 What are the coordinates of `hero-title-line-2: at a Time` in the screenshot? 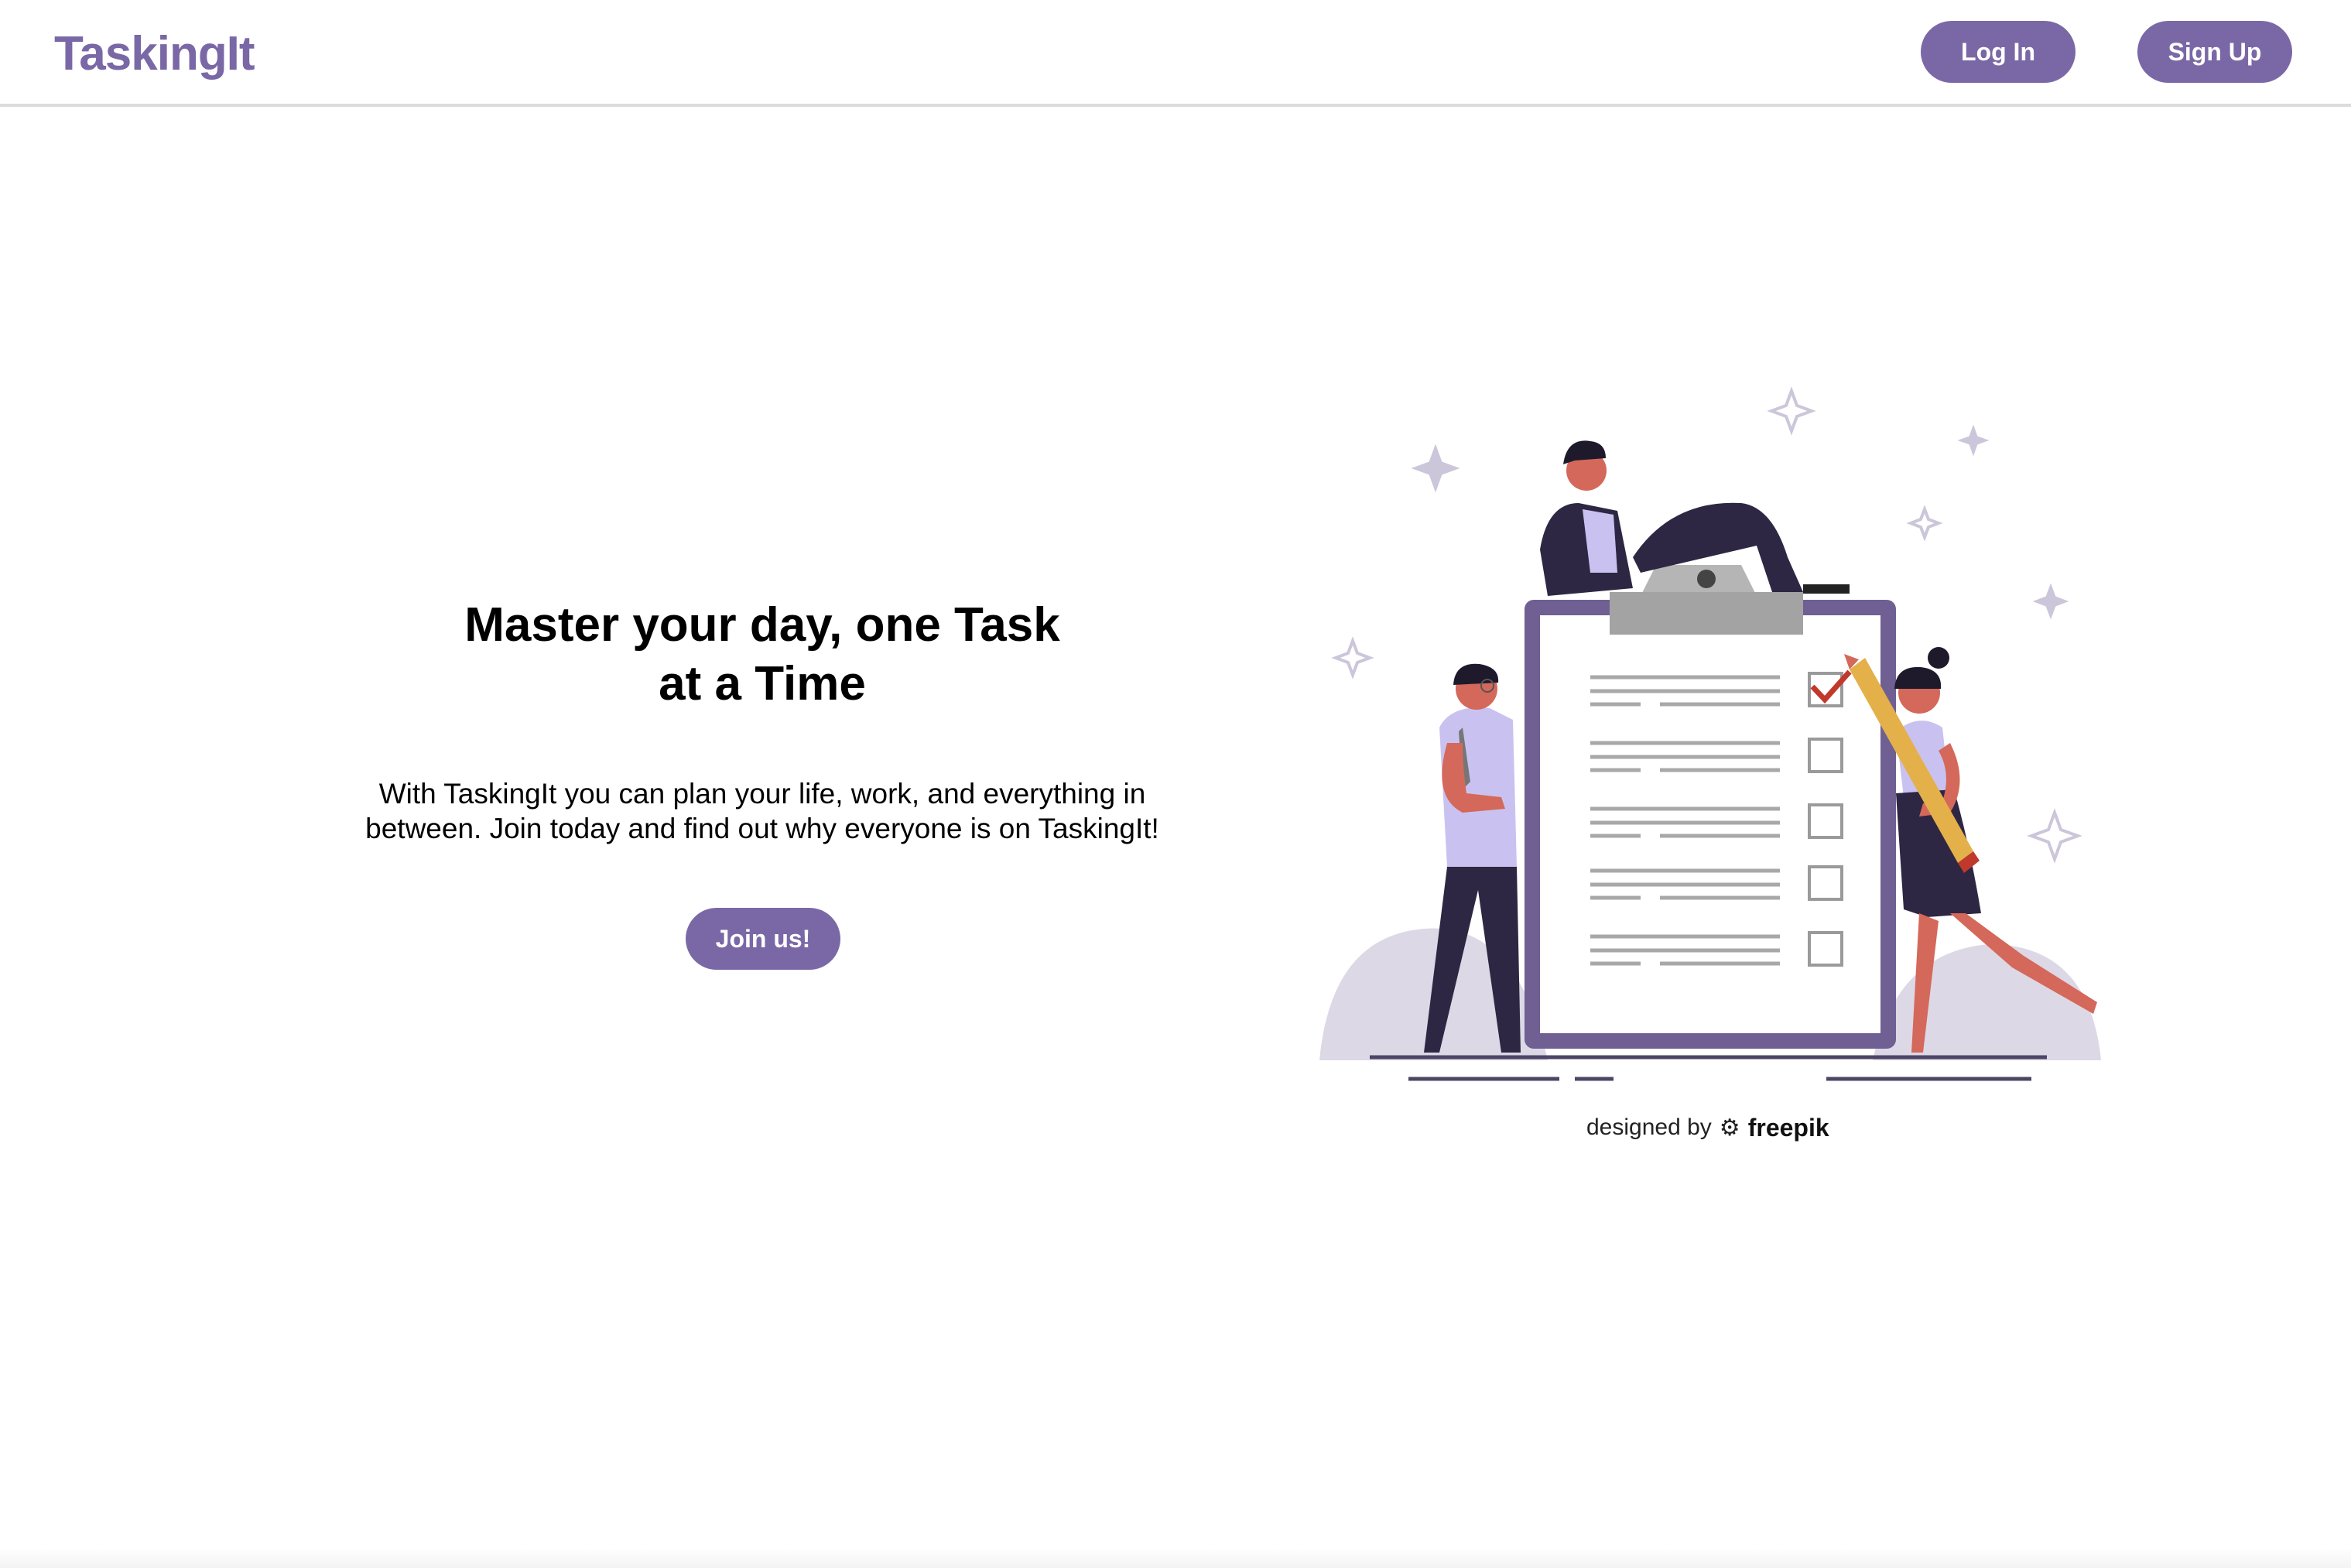 It's located at (762, 683).